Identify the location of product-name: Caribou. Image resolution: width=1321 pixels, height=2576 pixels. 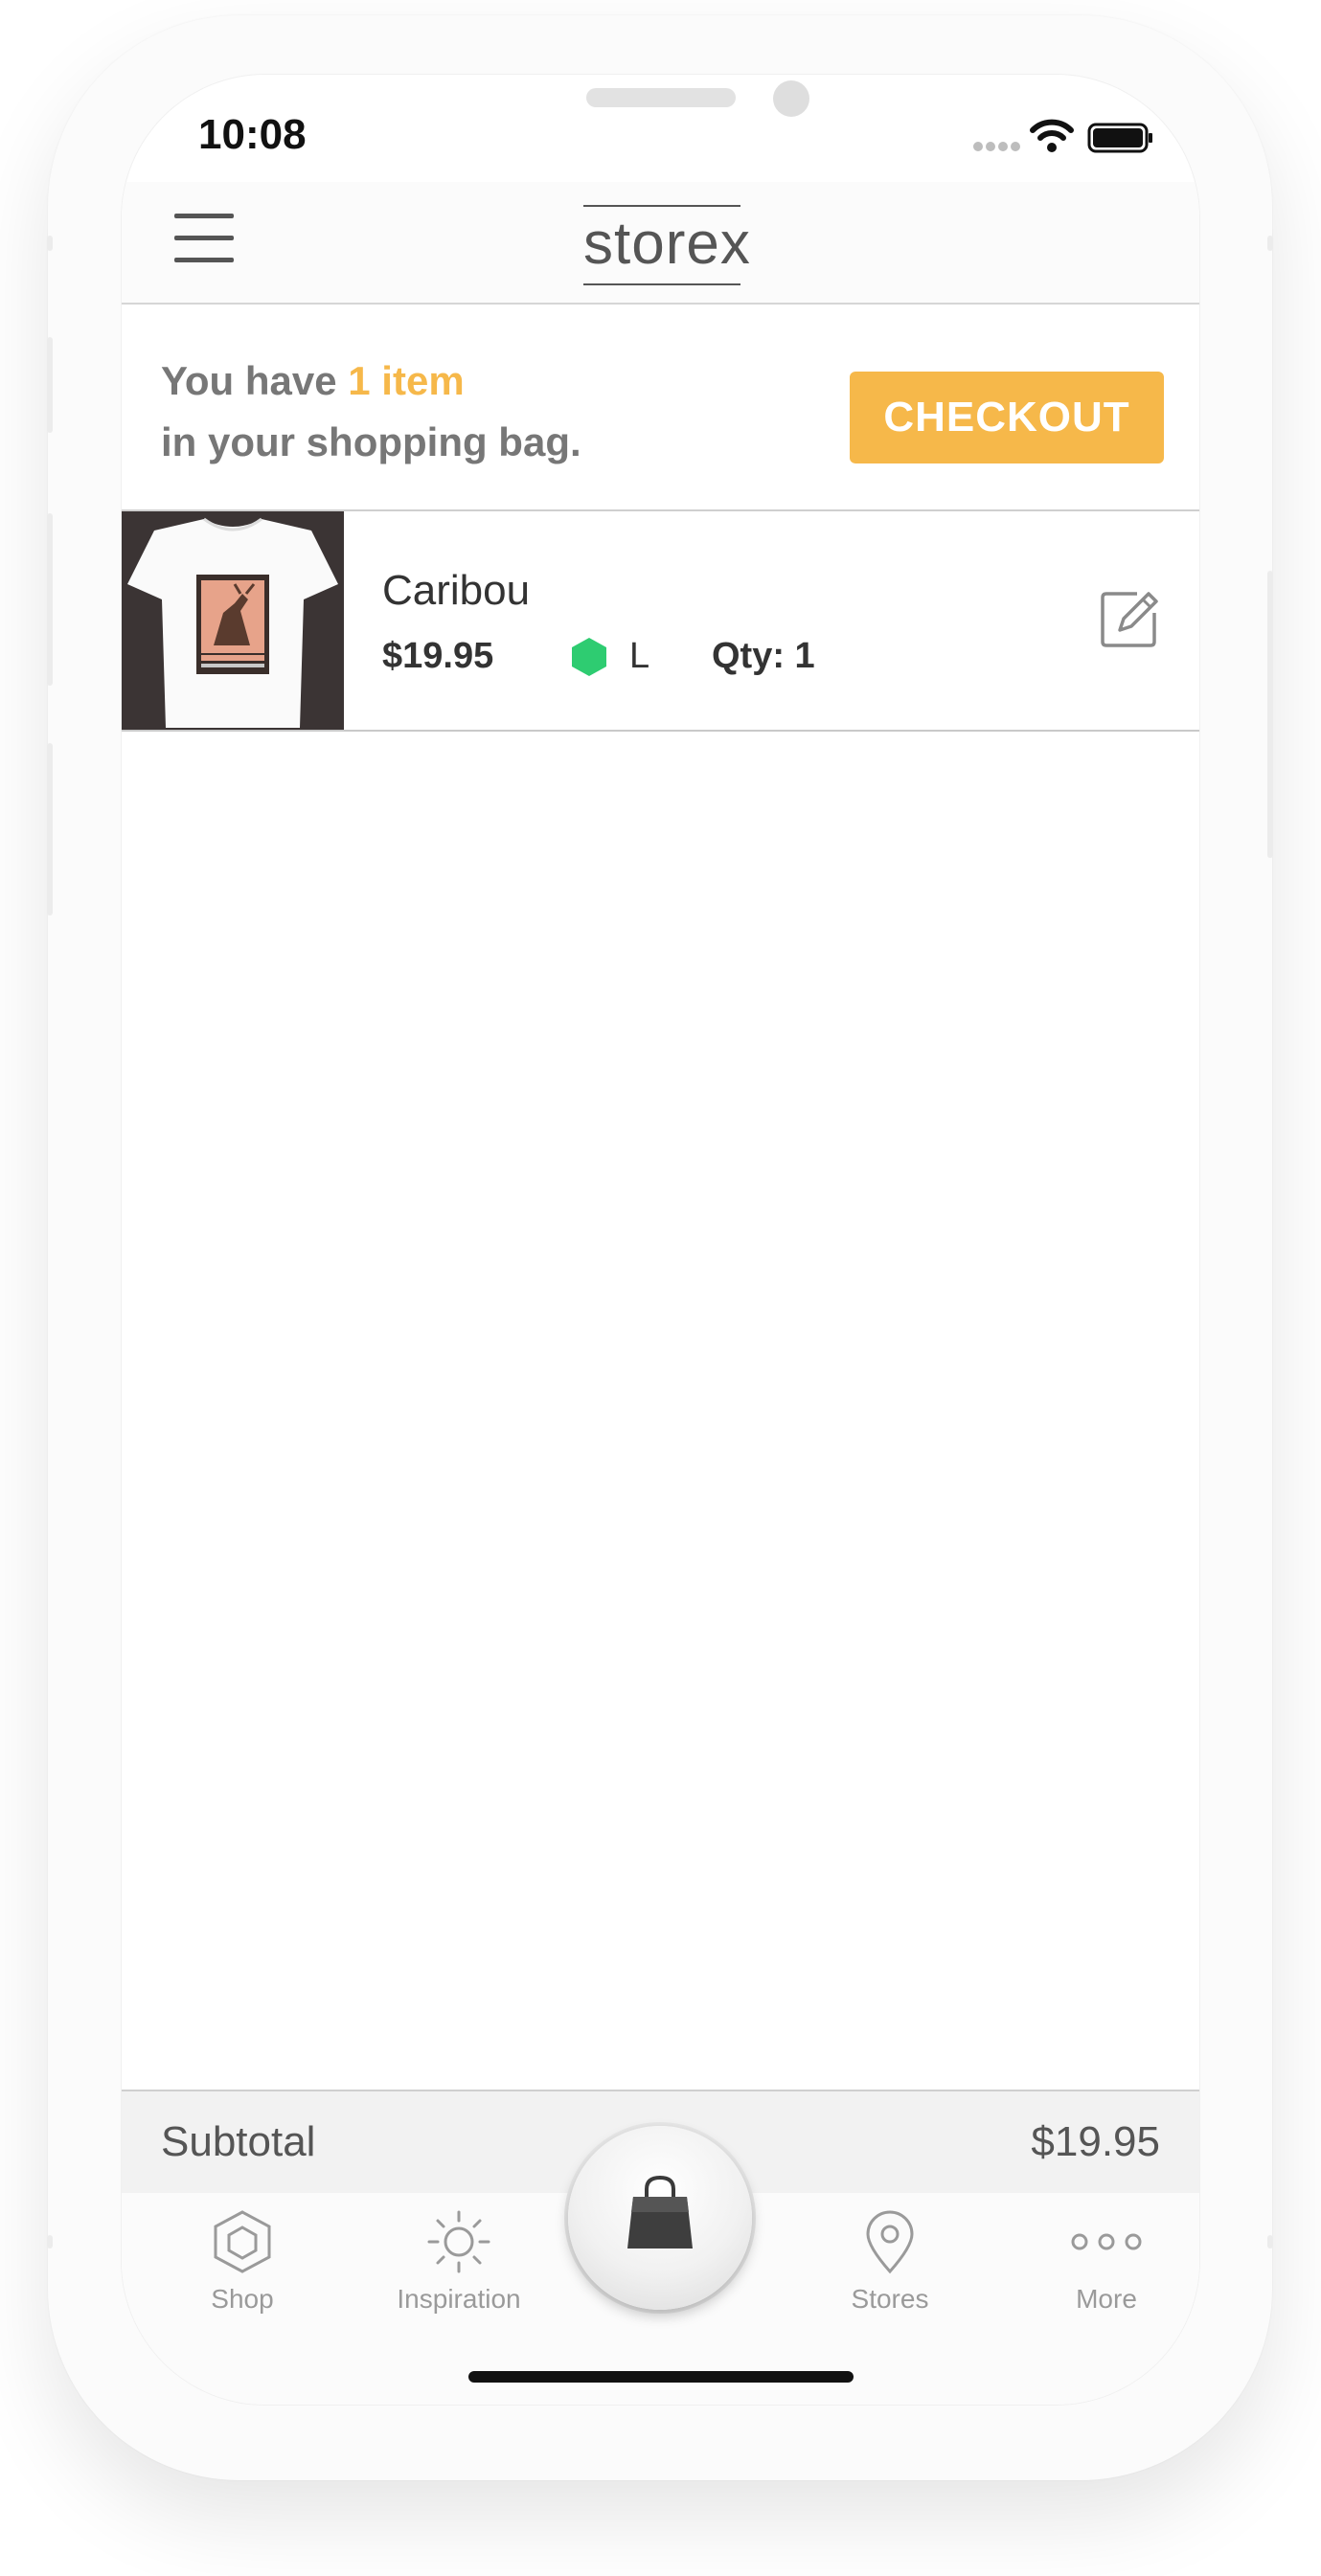
(456, 590).